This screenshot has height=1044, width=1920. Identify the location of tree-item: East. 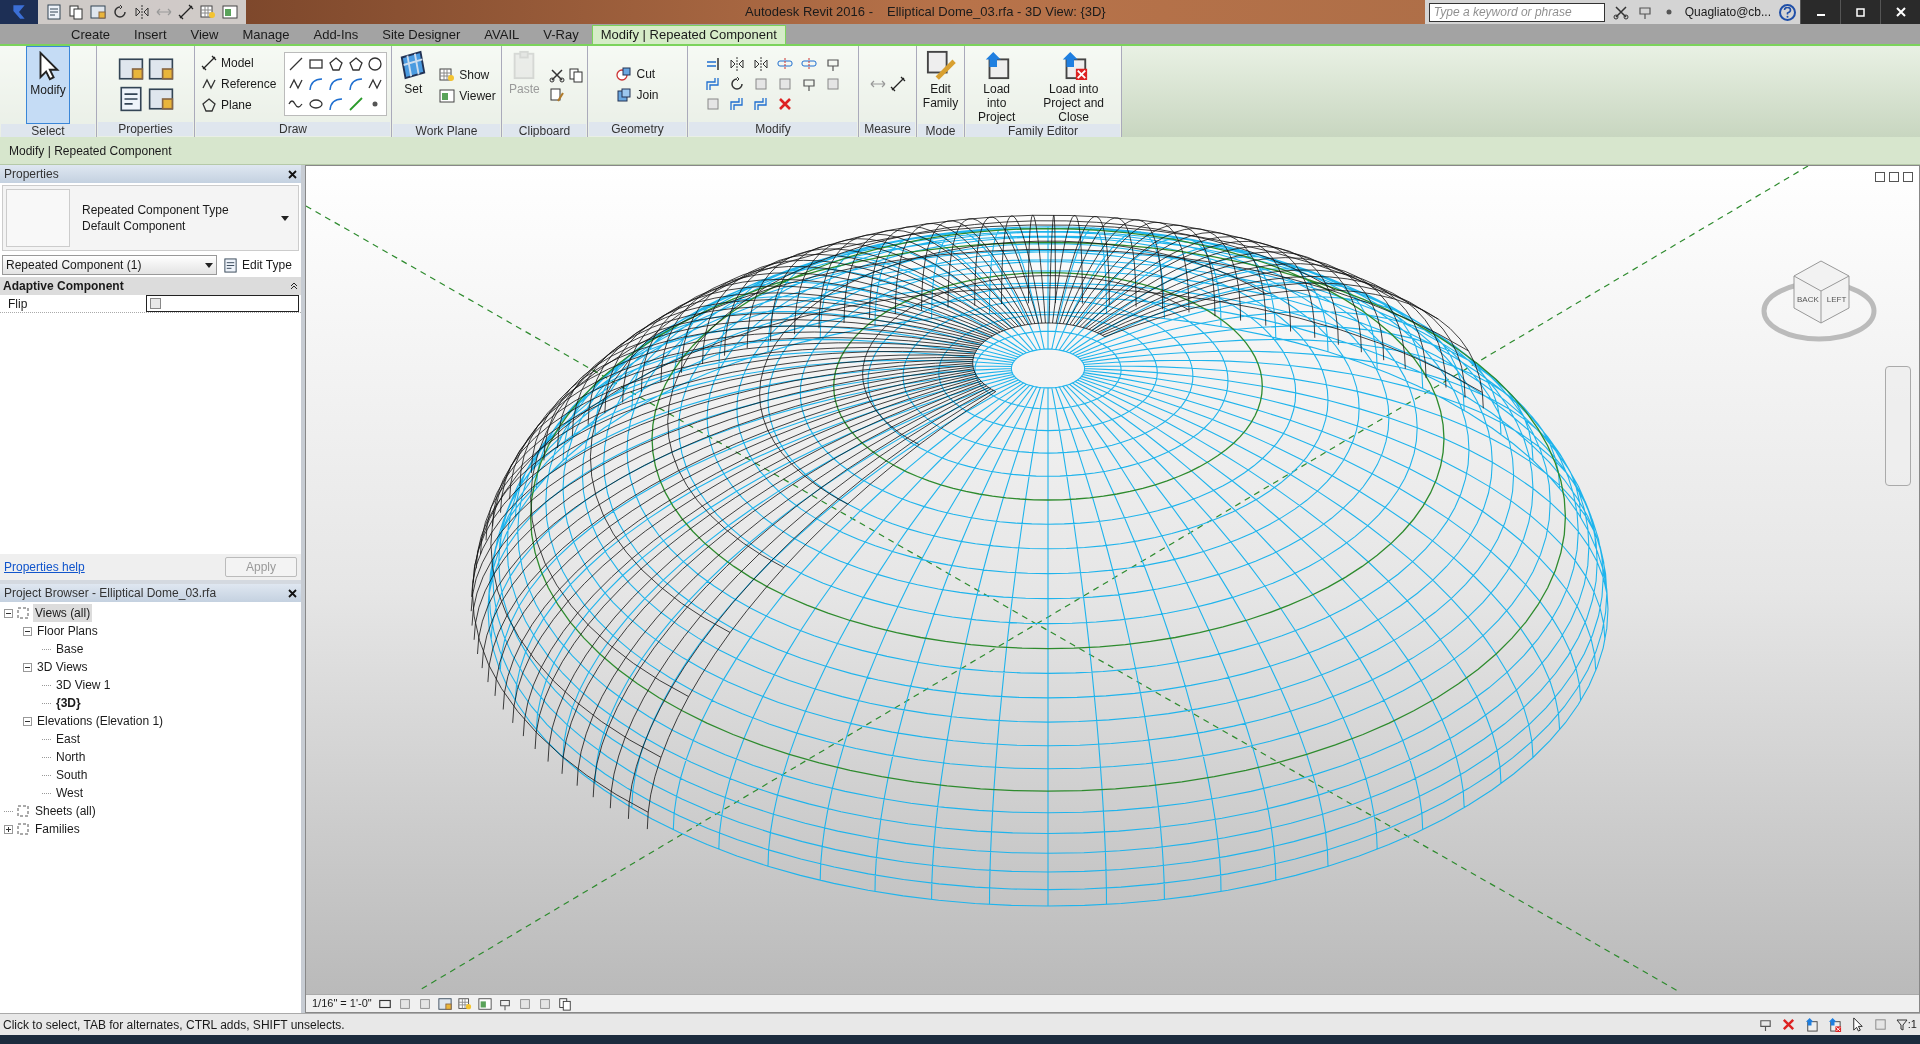
(68, 739).